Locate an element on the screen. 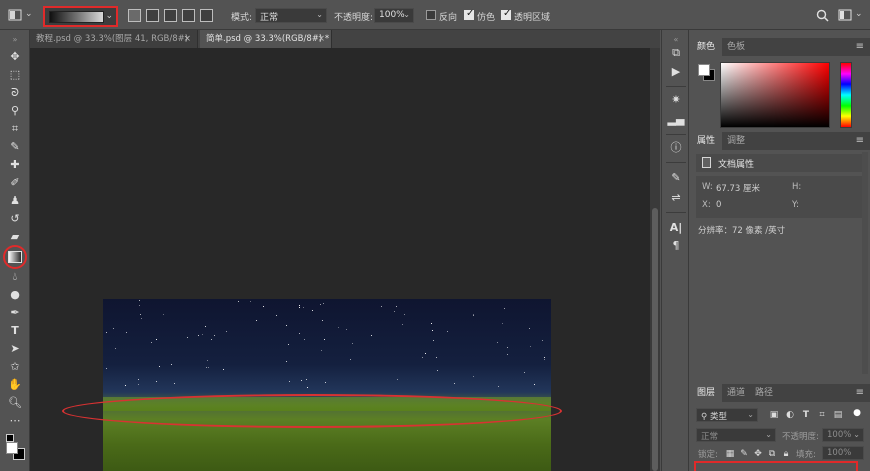 Image resolution: width=870 pixels, height=471 pixels. foreground-color-chip is located at coordinates (704, 70).